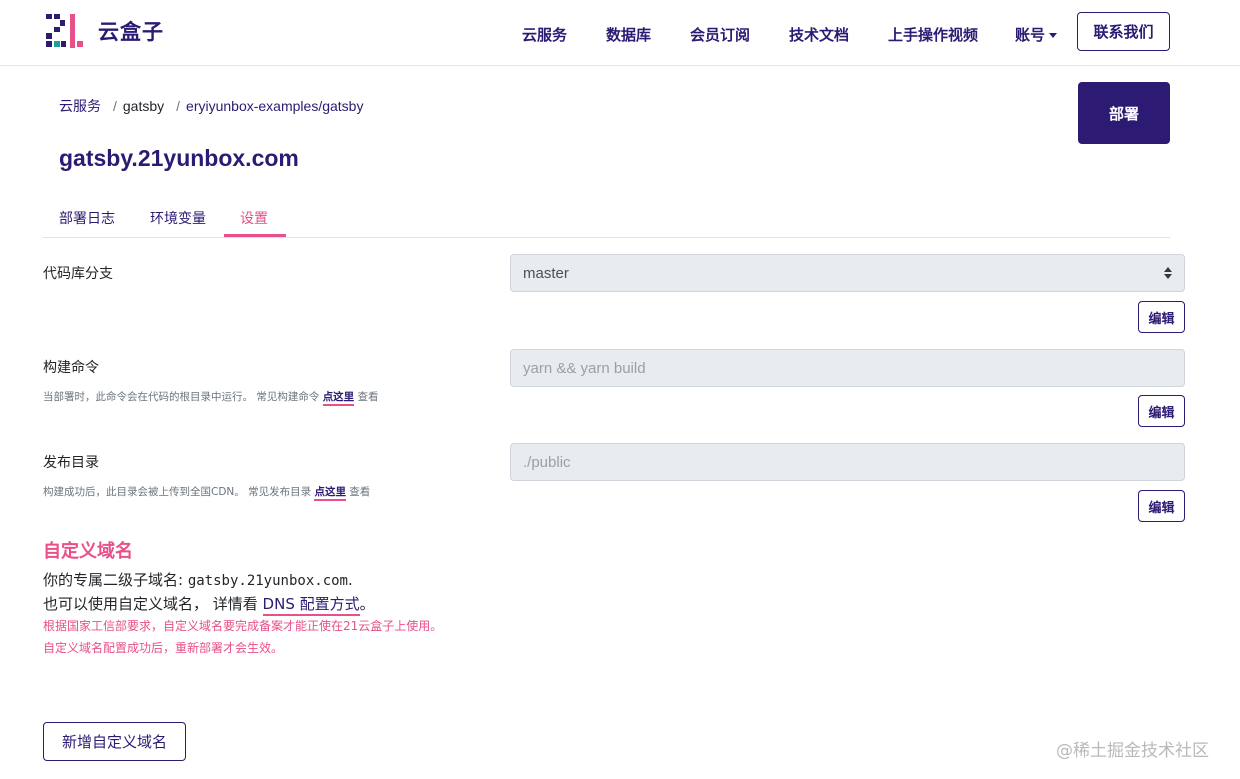 This screenshot has height=779, width=1240. I want to click on custom-domain-prefix: 也可以使用自定义域名， 详情看, so click(153, 604).